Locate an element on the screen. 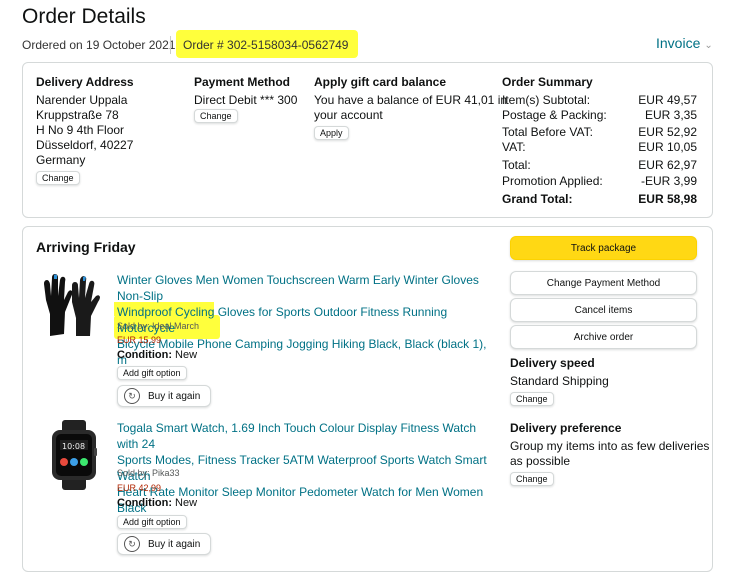 This screenshot has height=586, width=752. delivery-speed-value: Standard Shipping is located at coordinates (559, 381).